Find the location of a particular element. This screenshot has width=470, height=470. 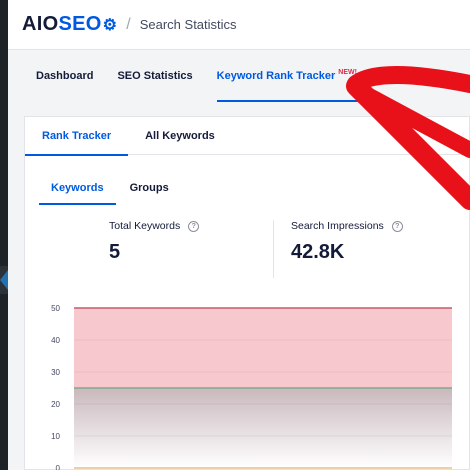

tab-label: Rank Tracker is located at coordinates (77, 136).